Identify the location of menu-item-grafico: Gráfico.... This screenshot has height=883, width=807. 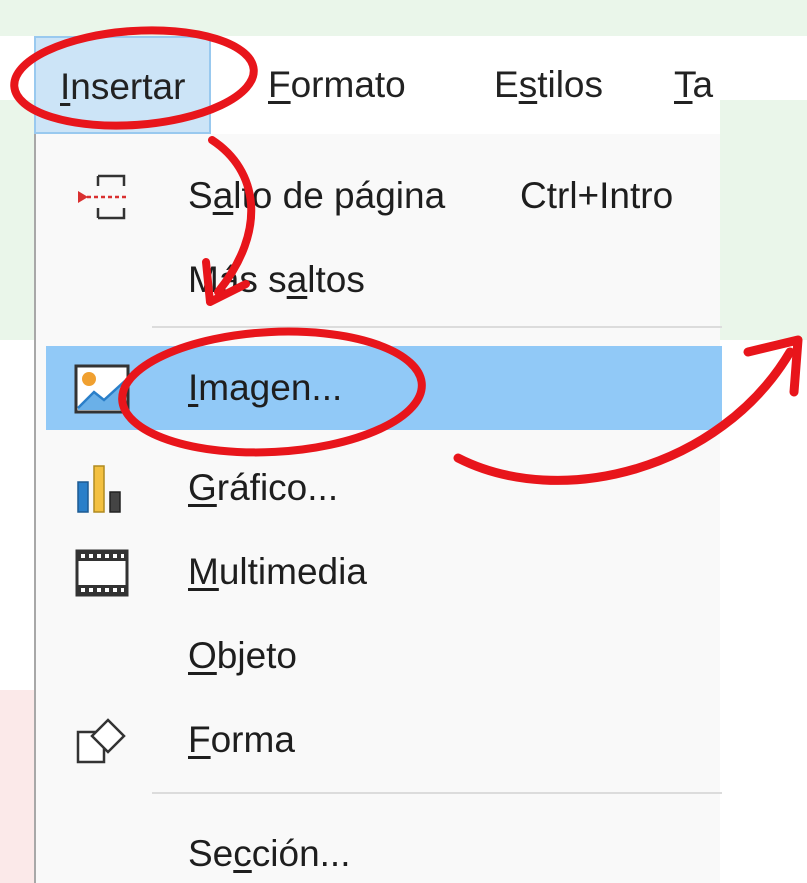
(379, 488).